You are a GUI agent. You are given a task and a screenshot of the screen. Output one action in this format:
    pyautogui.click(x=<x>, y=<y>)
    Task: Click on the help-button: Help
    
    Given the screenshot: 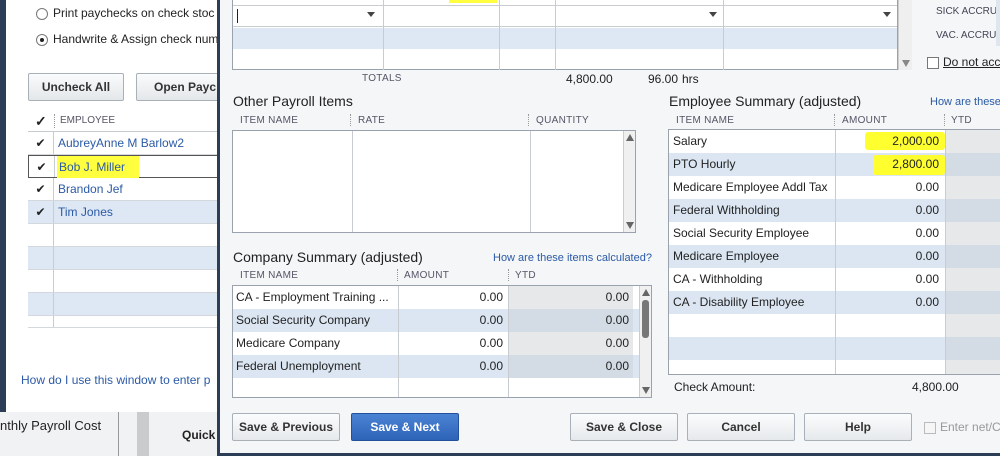 What is the action you would take?
    pyautogui.click(x=858, y=427)
    